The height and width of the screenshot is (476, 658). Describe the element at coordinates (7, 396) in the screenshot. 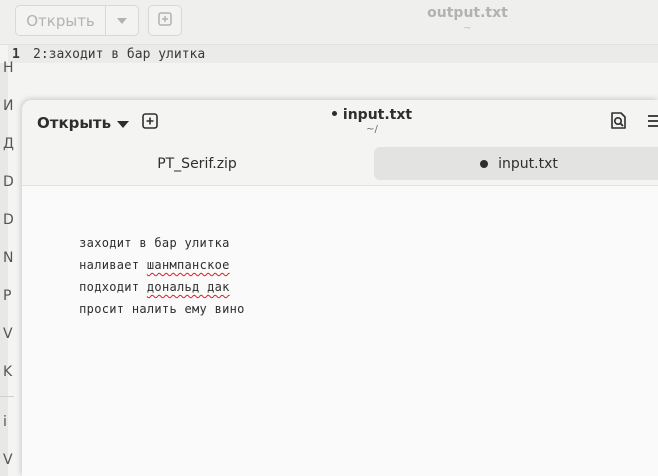

I see `side-divider` at that location.